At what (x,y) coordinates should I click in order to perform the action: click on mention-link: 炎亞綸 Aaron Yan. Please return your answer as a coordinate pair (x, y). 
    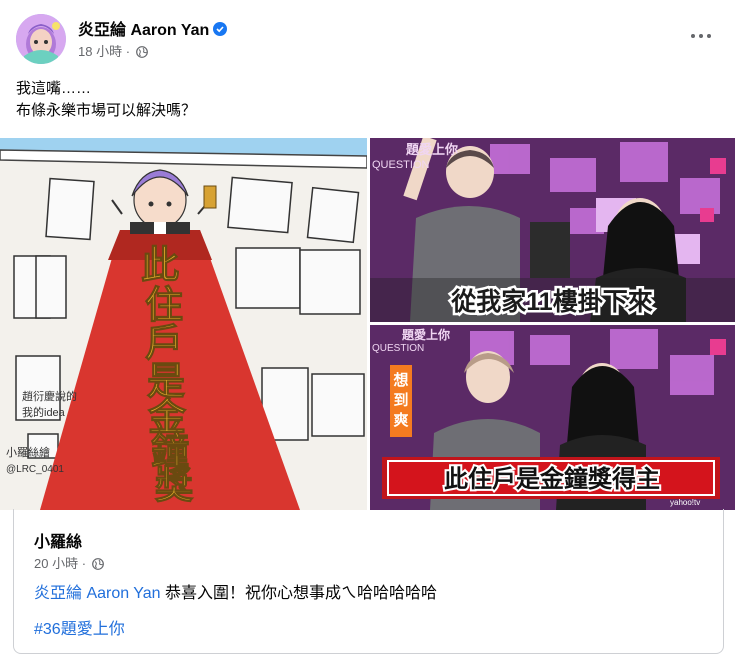
    Looking at the image, I should click on (97, 593).